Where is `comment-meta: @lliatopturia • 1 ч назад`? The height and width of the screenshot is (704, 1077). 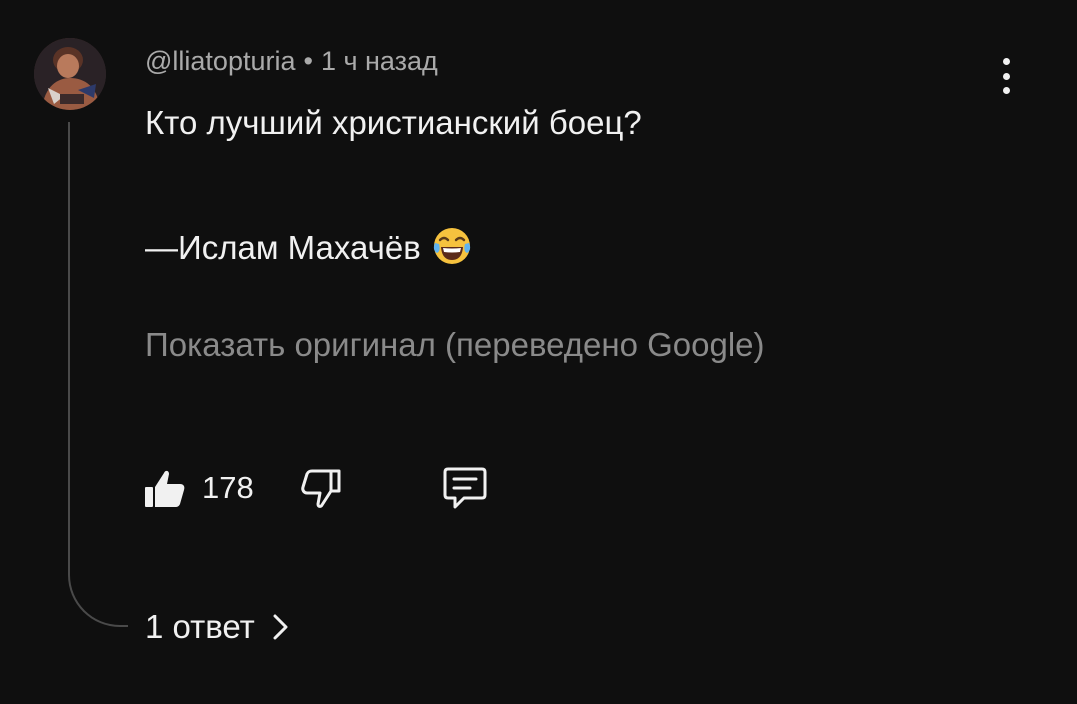
comment-meta: @lliatopturia • 1 ч назад is located at coordinates (291, 61).